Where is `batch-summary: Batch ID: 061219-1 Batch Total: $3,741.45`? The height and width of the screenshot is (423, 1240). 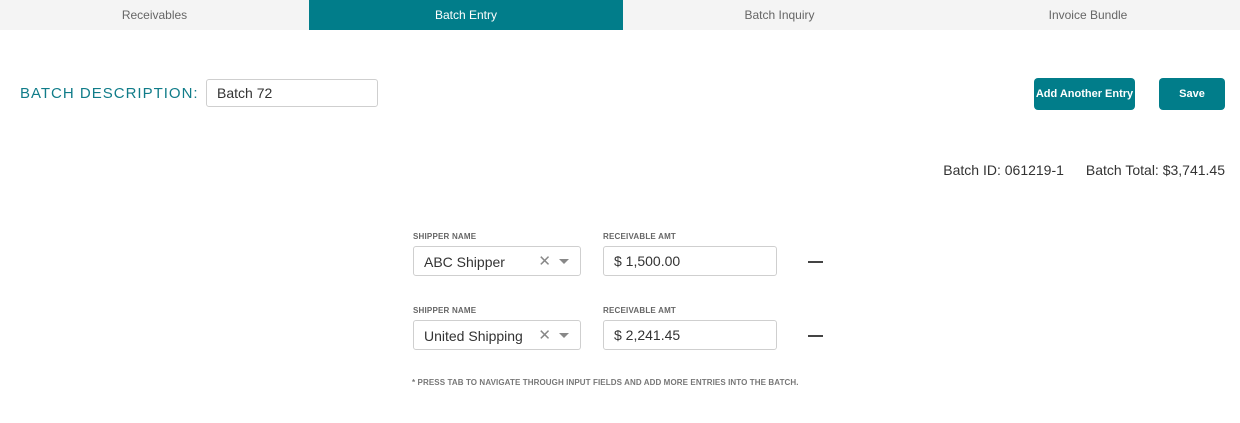 batch-summary: Batch ID: 061219-1 Batch Total: $3,741.45 is located at coordinates (1084, 170).